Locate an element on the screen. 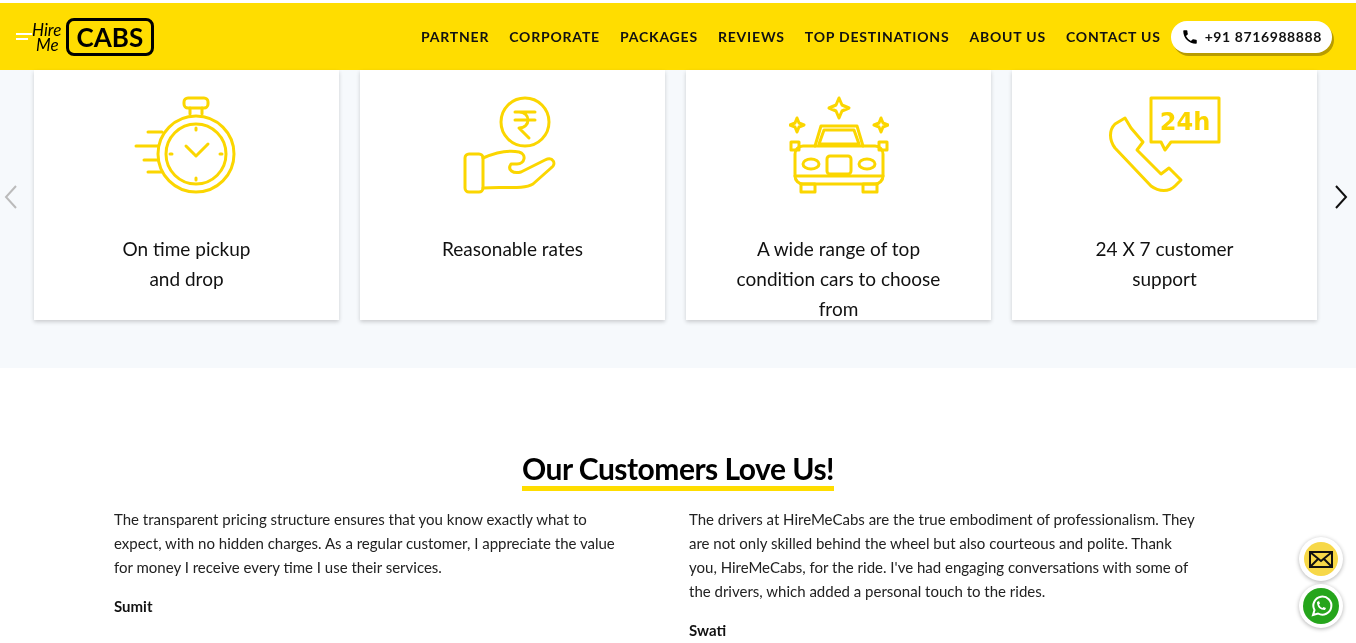 The image size is (1356, 643). logo-text: Hire is located at coordinates (47, 29).